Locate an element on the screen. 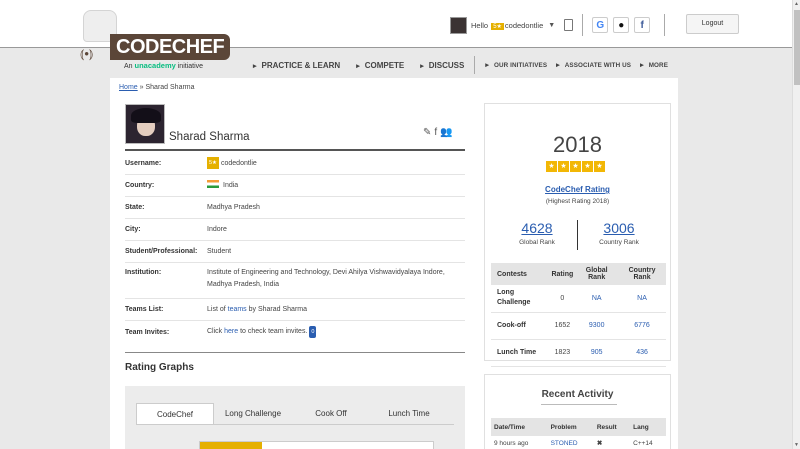 The image size is (800, 449). problem-link: STONED is located at coordinates (564, 443).